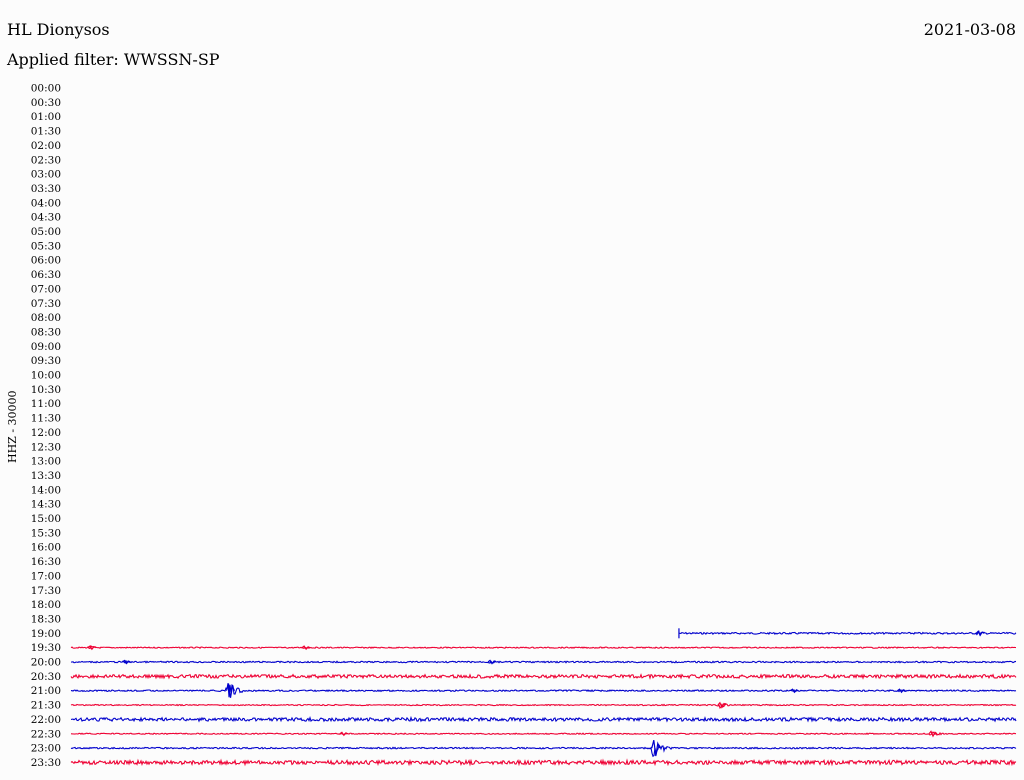 The width and height of the screenshot is (1024, 780). Describe the element at coordinates (46, 376) in the screenshot. I see `time-tick-label: 10:00` at that location.